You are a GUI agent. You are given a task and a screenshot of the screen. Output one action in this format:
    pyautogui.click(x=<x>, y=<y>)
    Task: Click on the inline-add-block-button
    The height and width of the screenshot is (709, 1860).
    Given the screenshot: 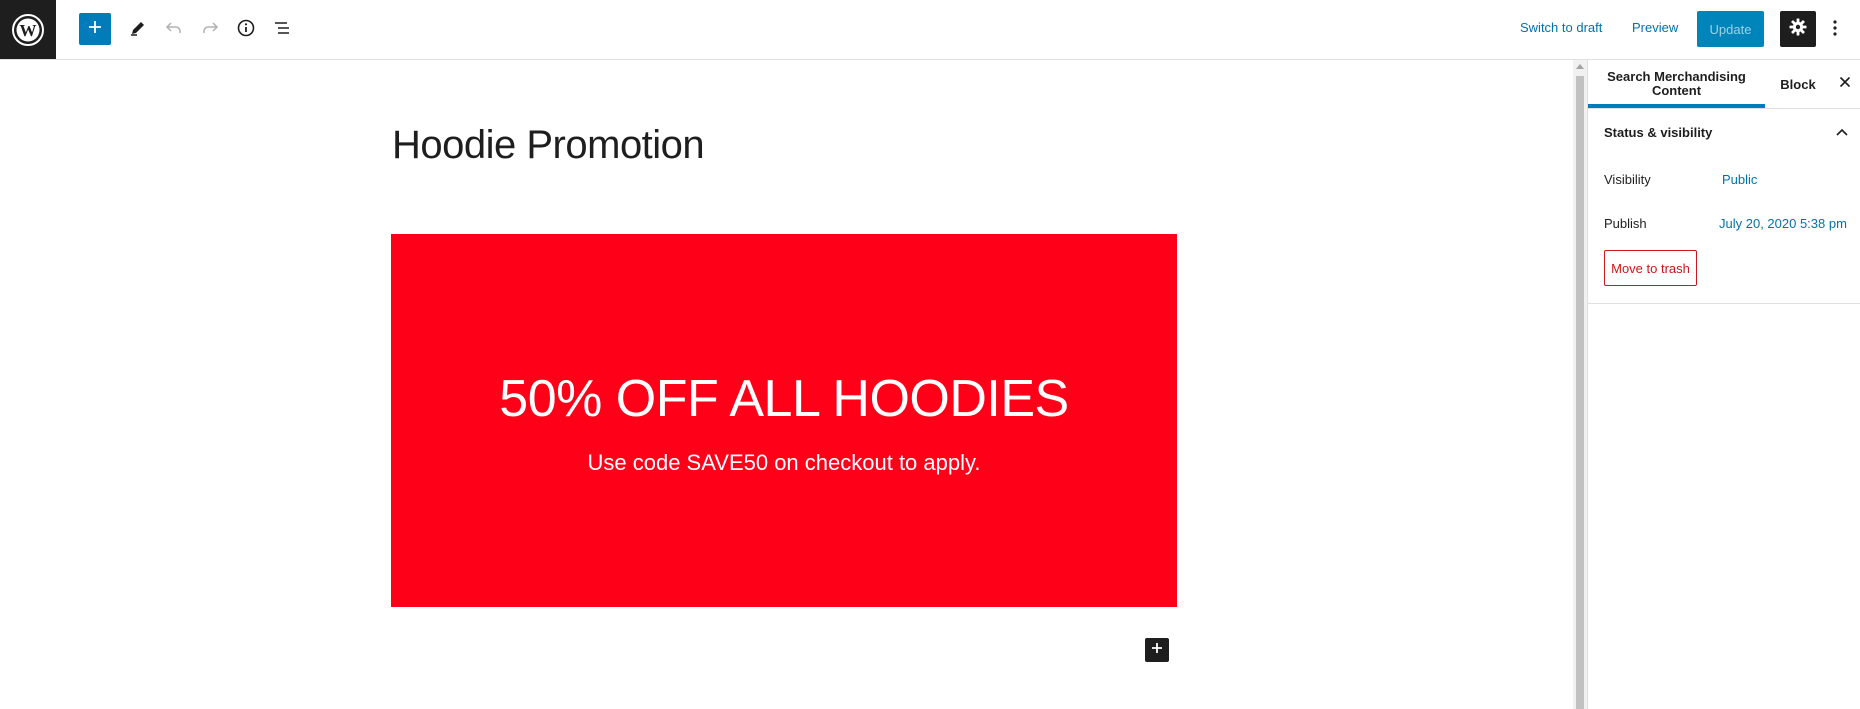 What is the action you would take?
    pyautogui.click(x=1157, y=650)
    